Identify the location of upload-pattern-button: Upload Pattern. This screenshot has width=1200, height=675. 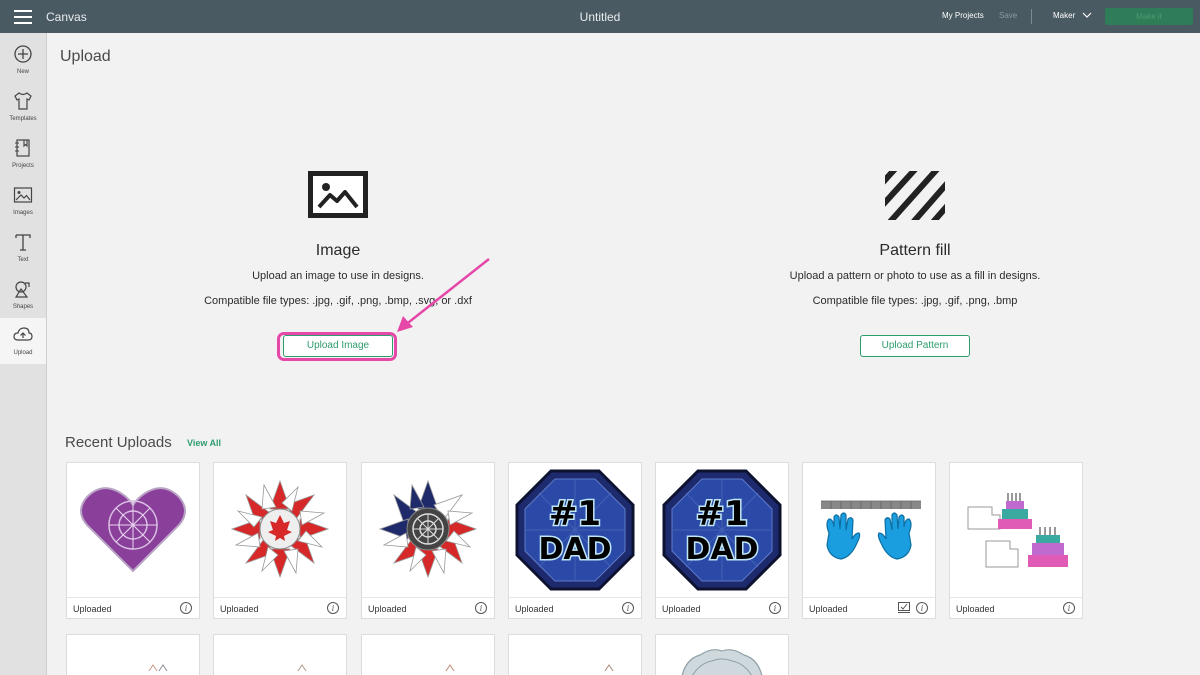
(915, 346).